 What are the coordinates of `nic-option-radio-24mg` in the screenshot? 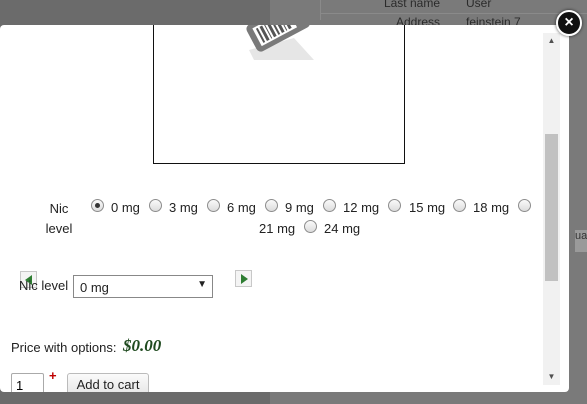 It's located at (310, 226).